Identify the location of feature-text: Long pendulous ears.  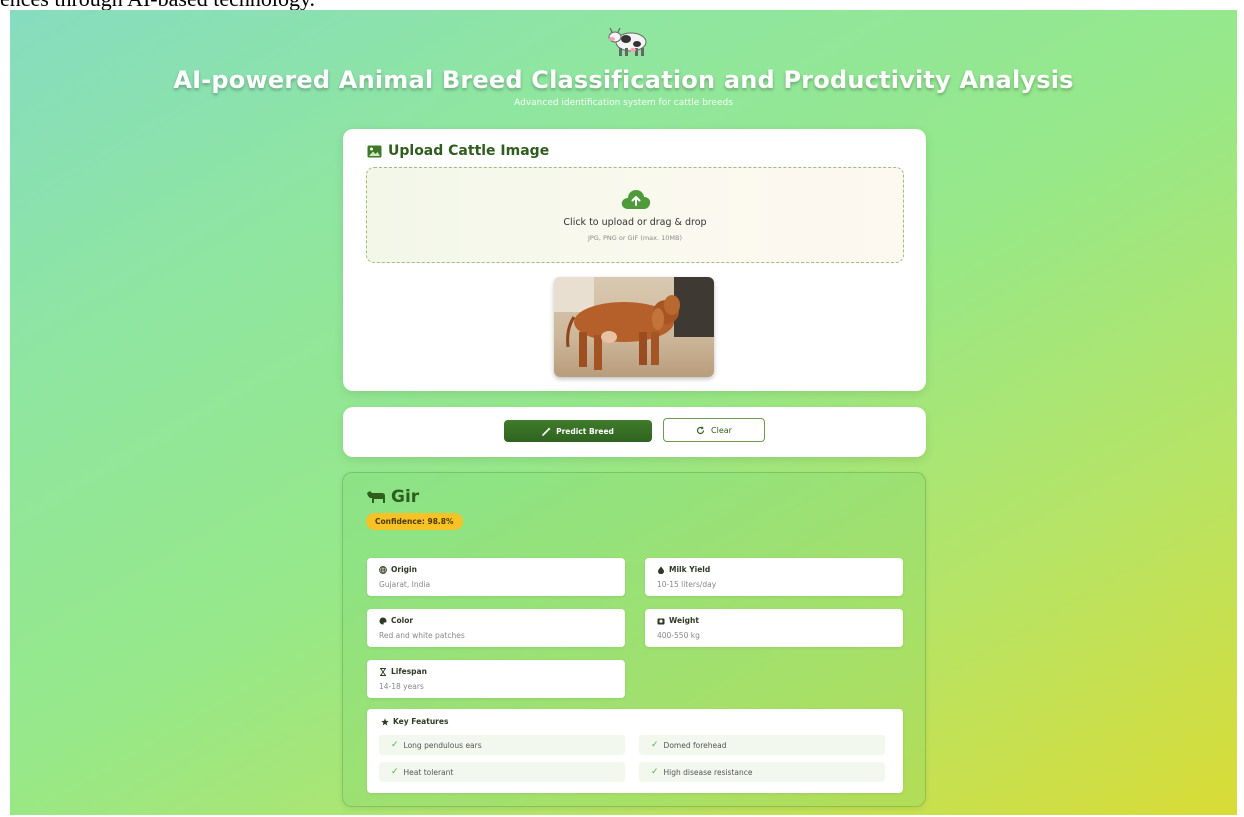
(442, 745).